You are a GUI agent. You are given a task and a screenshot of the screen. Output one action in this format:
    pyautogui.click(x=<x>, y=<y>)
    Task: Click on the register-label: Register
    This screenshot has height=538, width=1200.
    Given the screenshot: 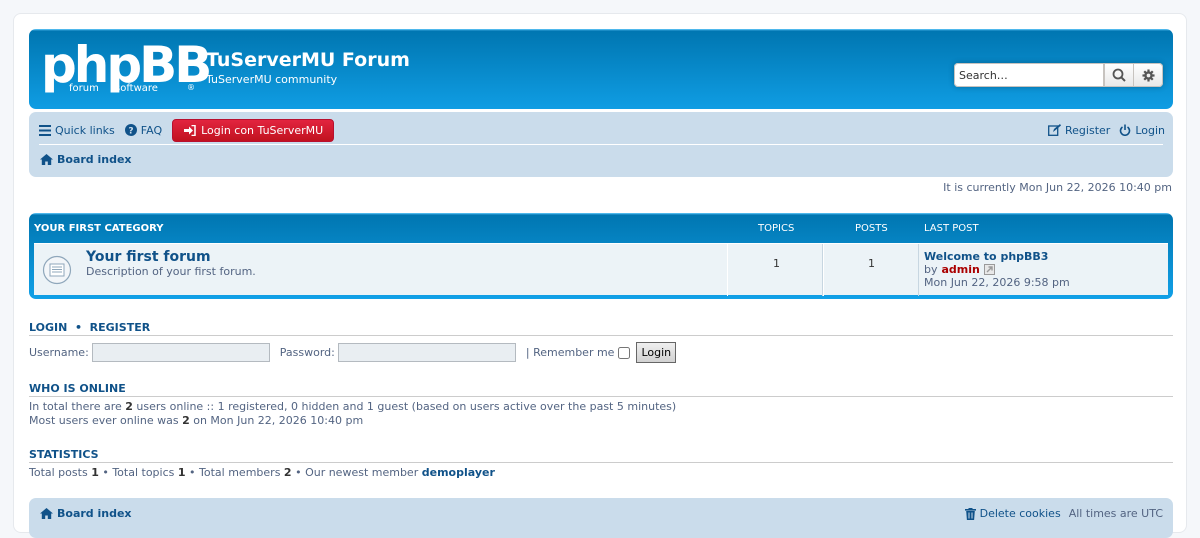 What is the action you would take?
    pyautogui.click(x=1088, y=130)
    